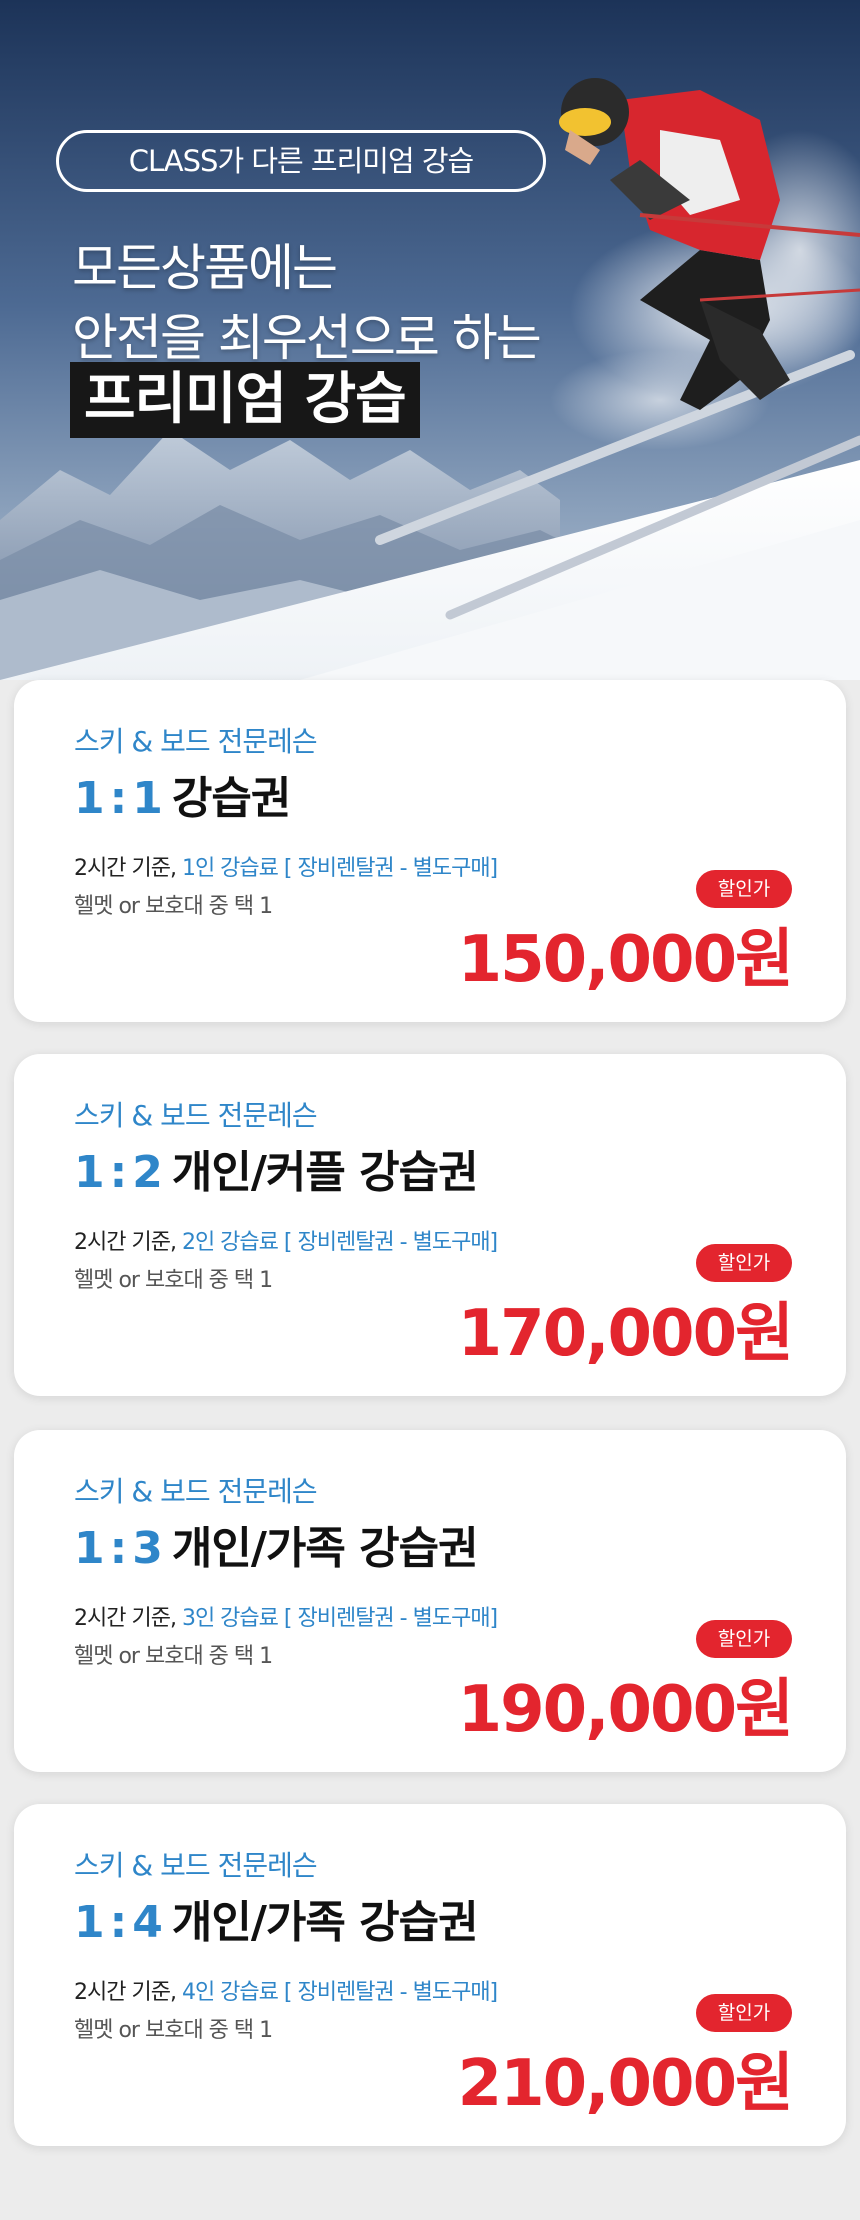  Describe the element at coordinates (301, 161) in the screenshot. I see `hero-tagline-pill: CLASS가 다른 프리미엄 강습` at that location.